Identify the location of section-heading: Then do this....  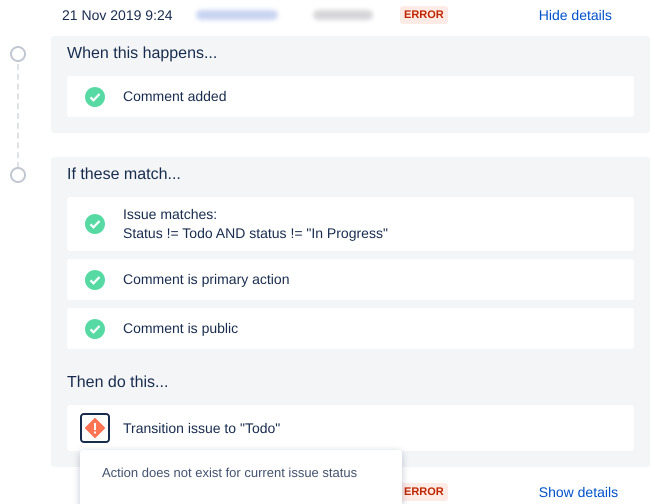
(118, 383).